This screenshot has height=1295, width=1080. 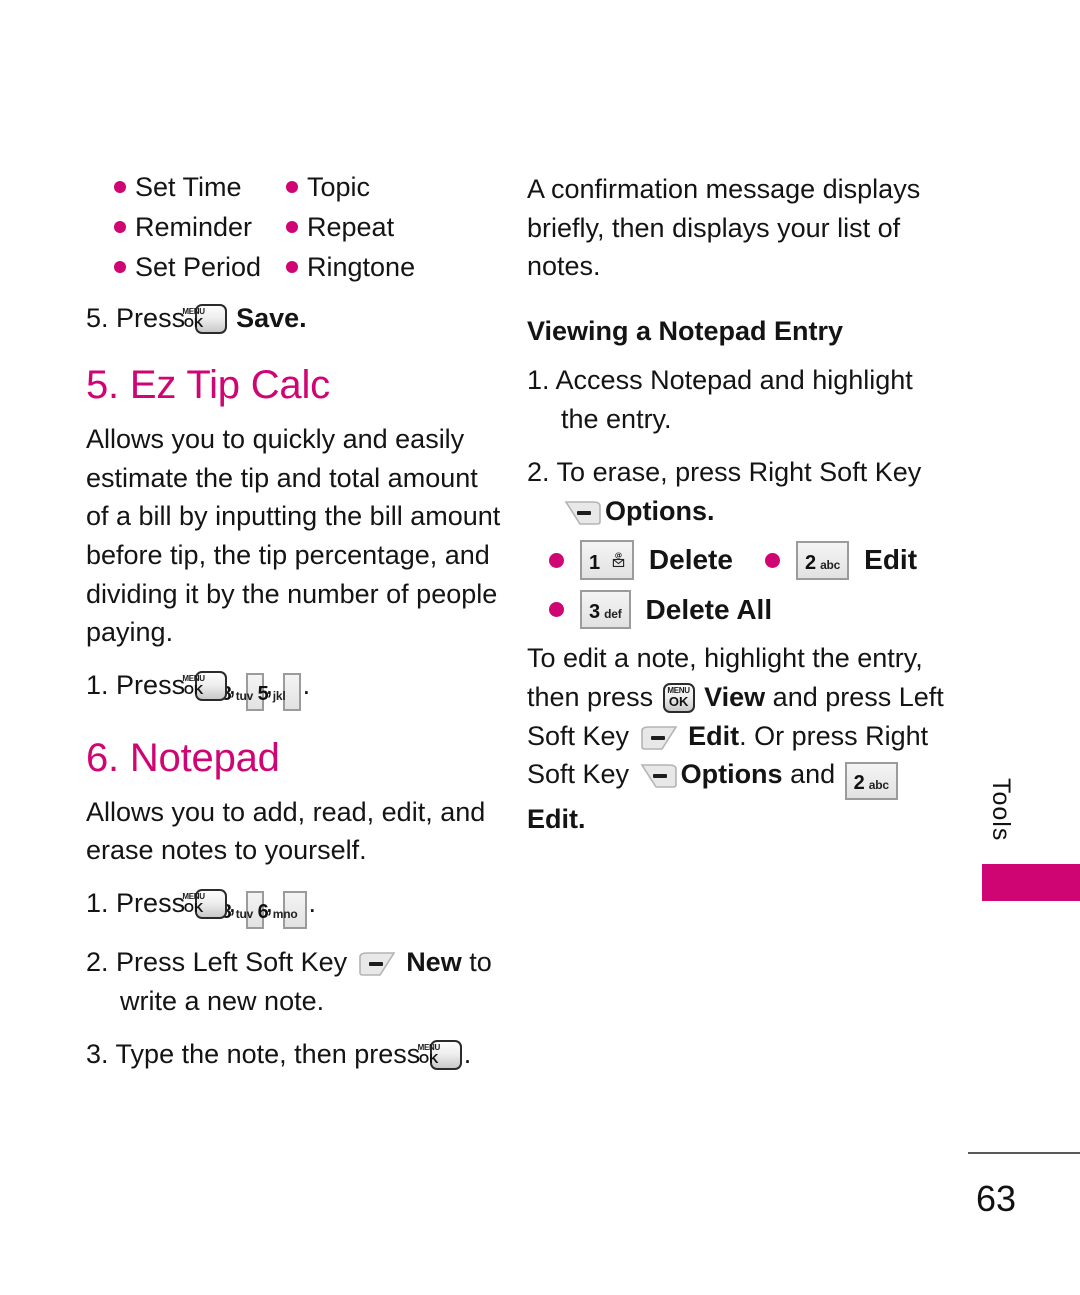 I want to click on feature-label: Set Time, so click(x=188, y=187).